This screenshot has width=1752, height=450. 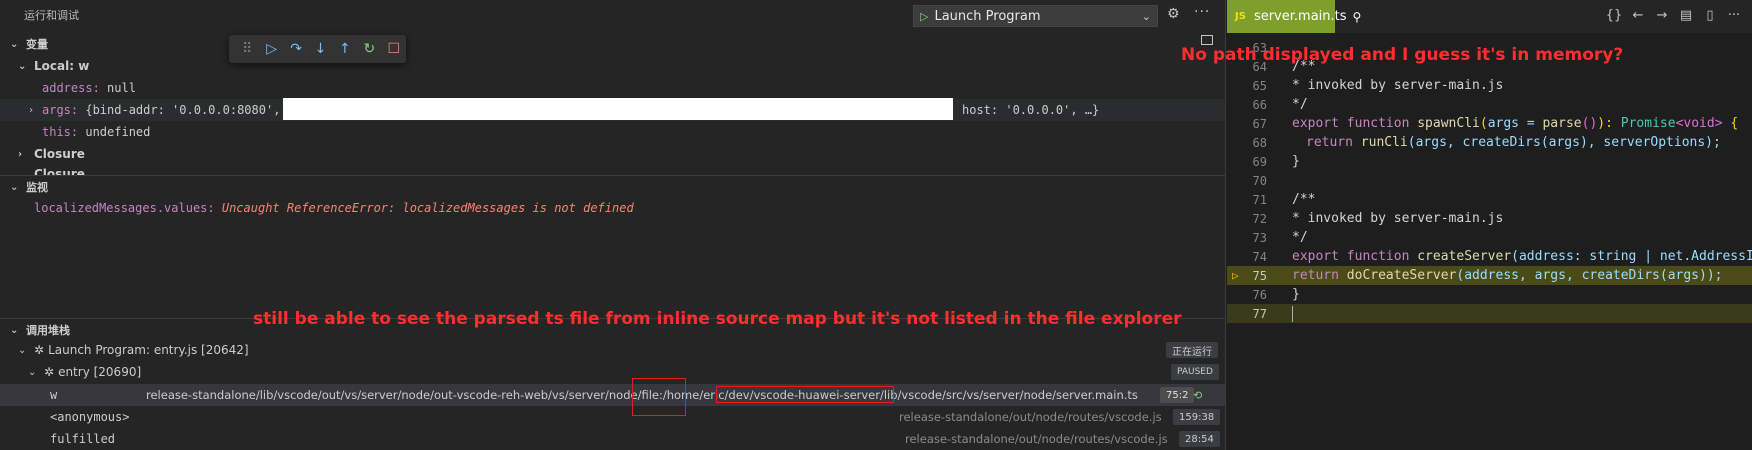 What do you see at coordinates (612, 169) in the screenshot?
I see `scope-closure-2: › Closure` at bounding box center [612, 169].